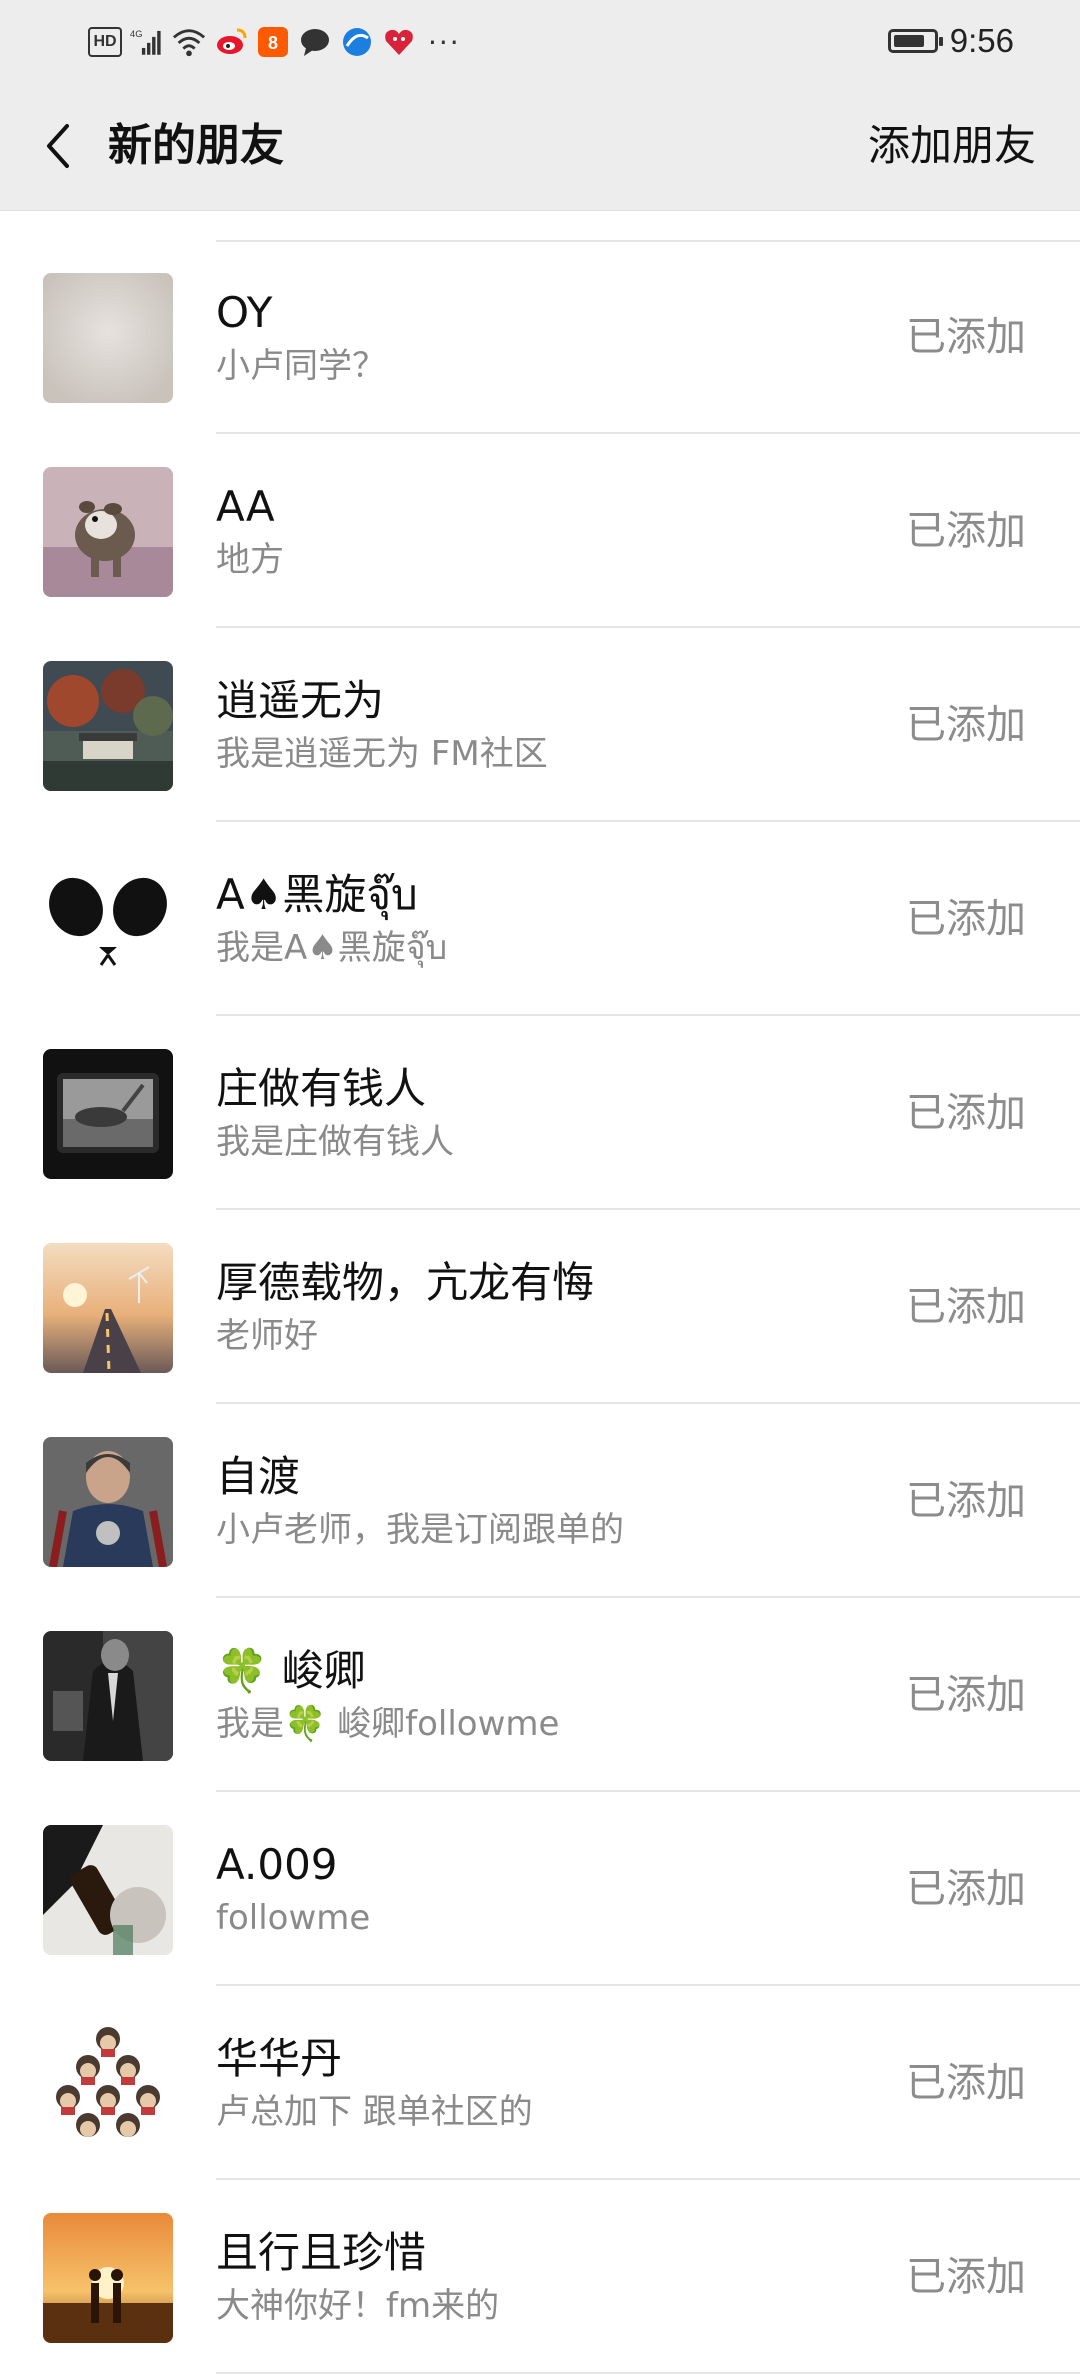 The width and height of the screenshot is (1080, 2374). What do you see at coordinates (147, 42) in the screenshot?
I see `4g-signal-icon: 4G` at bounding box center [147, 42].